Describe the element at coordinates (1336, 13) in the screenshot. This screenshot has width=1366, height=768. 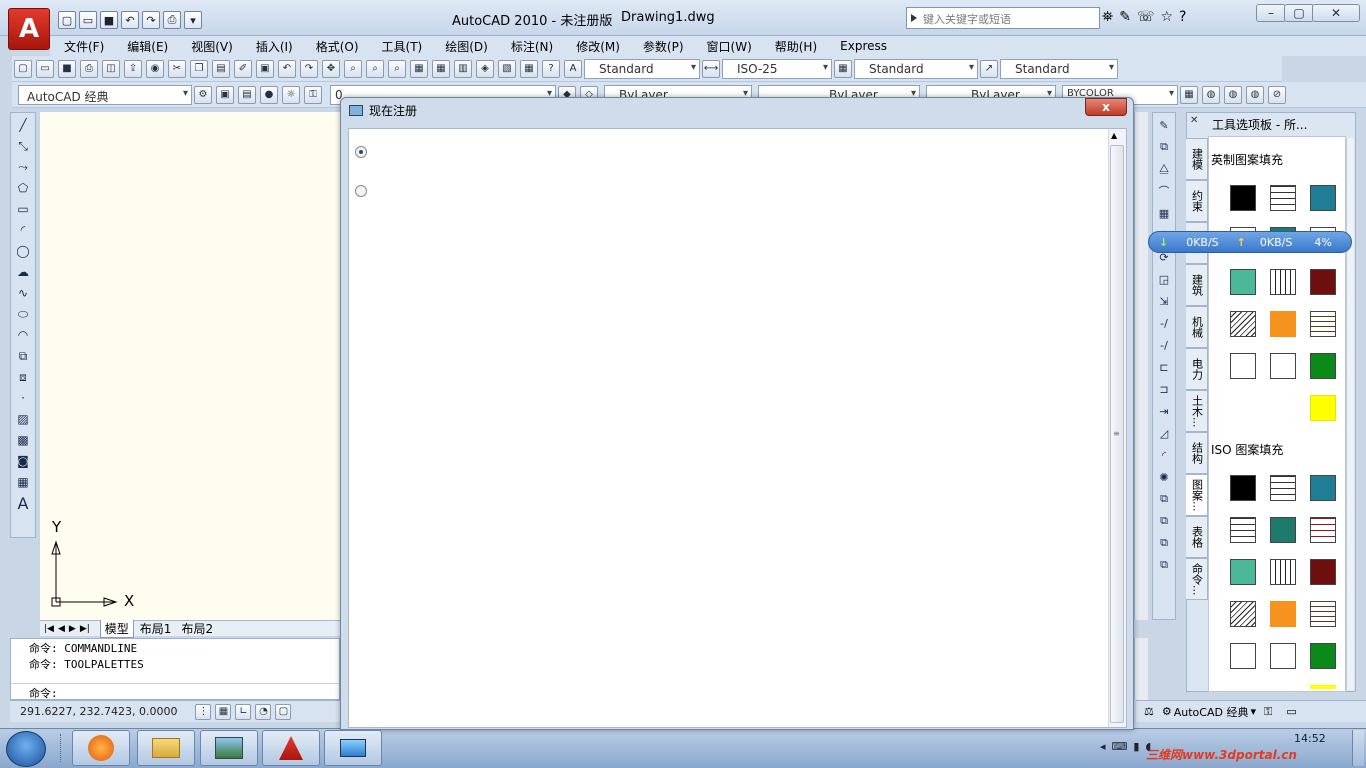
I see `close-window-button: ✕` at that location.